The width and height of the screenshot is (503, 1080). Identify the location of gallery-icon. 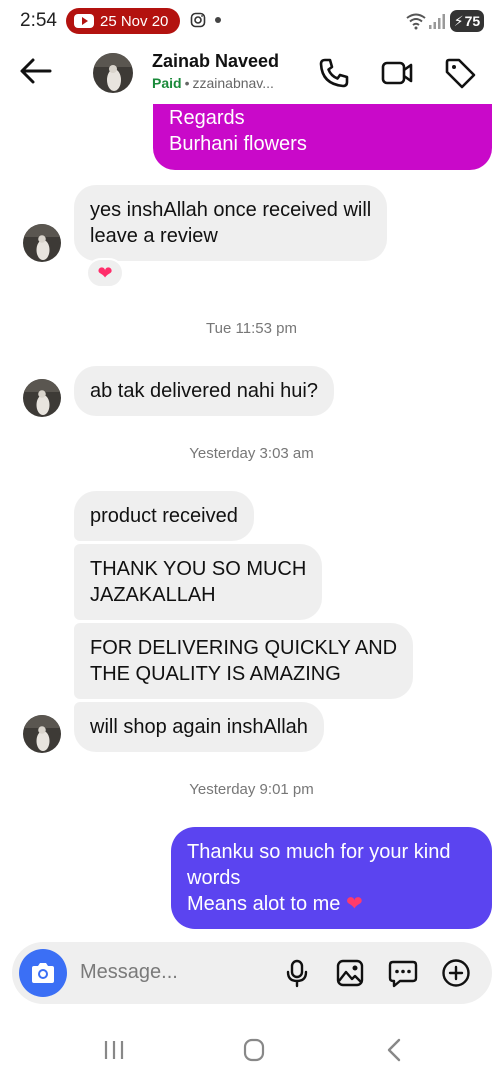
(350, 973).